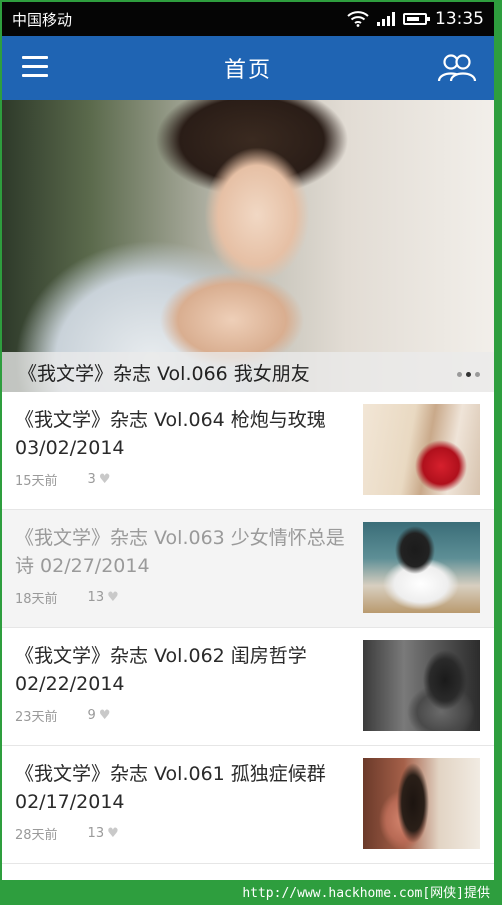 This screenshot has width=502, height=905. I want to click on article-likes: 3 ♥, so click(99, 479).